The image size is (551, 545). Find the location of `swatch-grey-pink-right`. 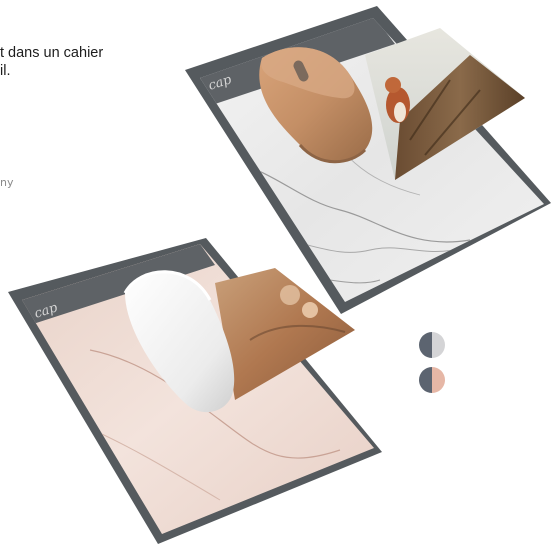

swatch-grey-pink-right is located at coordinates (438, 380).